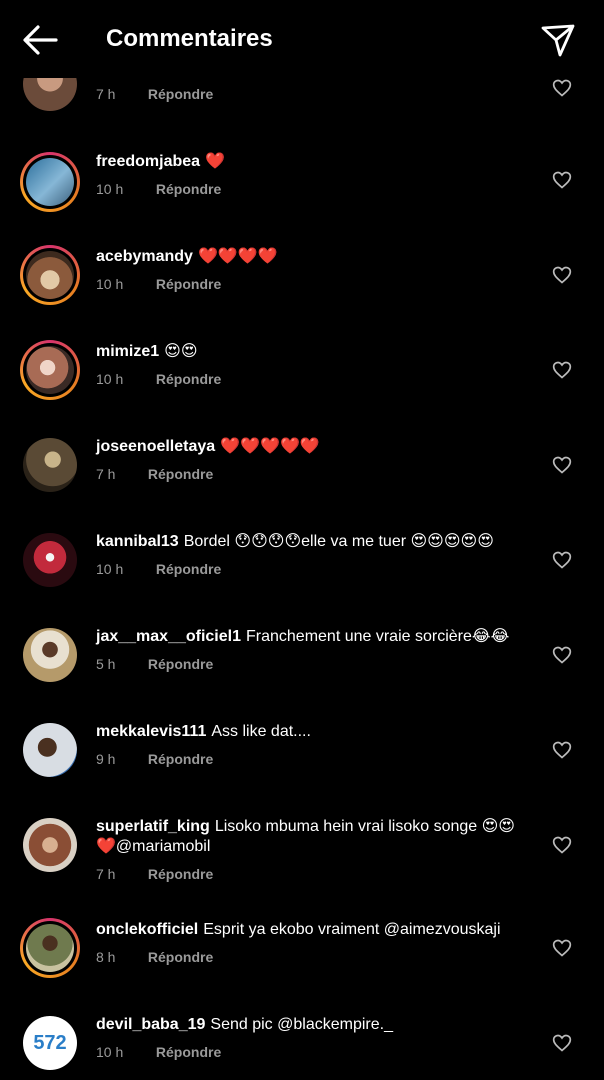  I want to click on comment-username: freedomjabea, so click(148, 161).